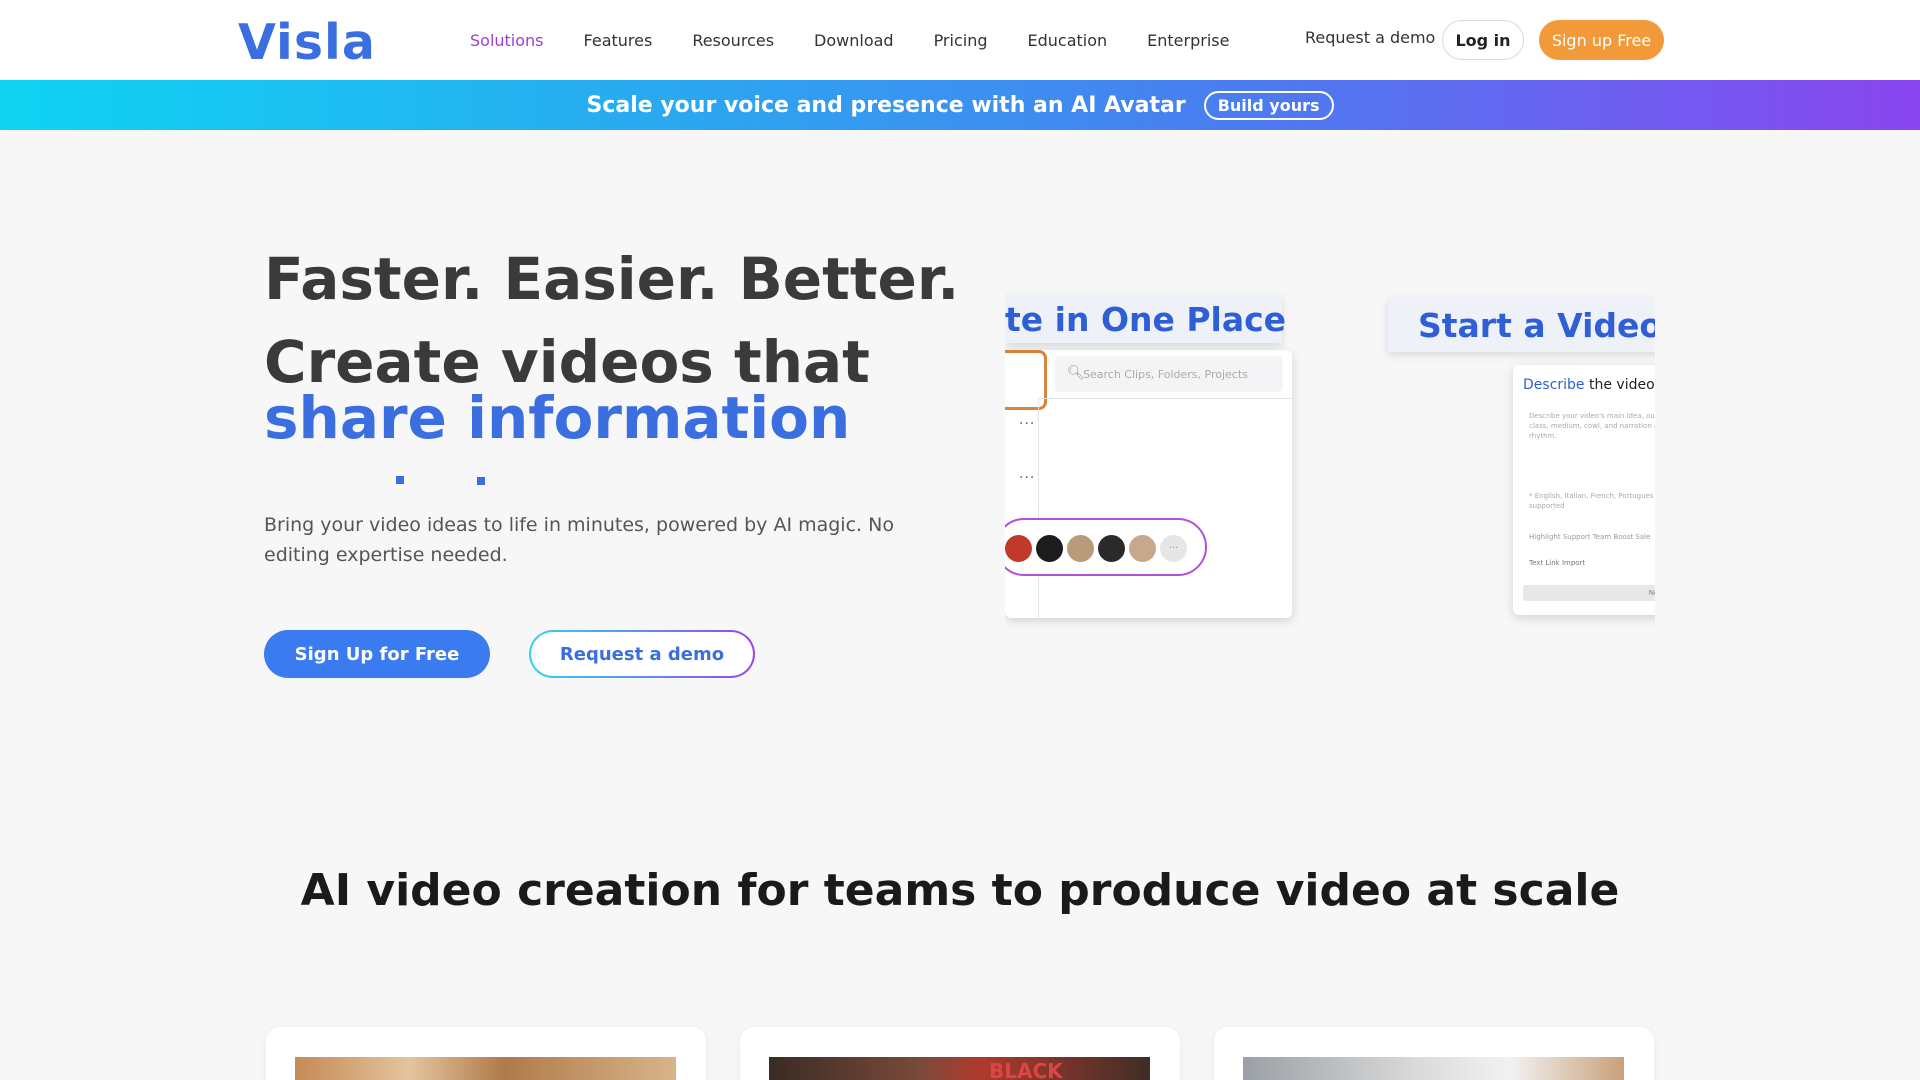 The height and width of the screenshot is (1080, 1920). I want to click on nav-download: Download, so click(854, 40).